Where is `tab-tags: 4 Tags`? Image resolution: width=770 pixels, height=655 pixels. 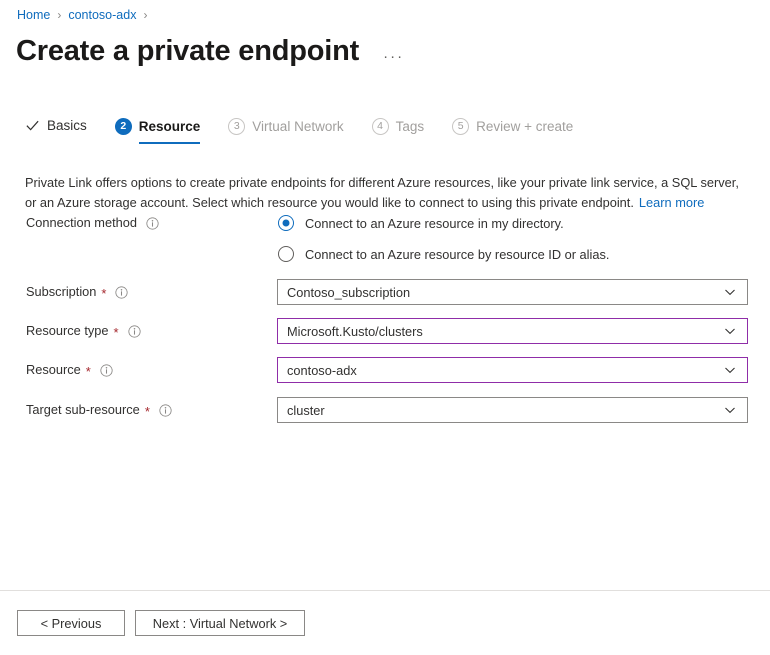 tab-tags: 4 Tags is located at coordinates (398, 131).